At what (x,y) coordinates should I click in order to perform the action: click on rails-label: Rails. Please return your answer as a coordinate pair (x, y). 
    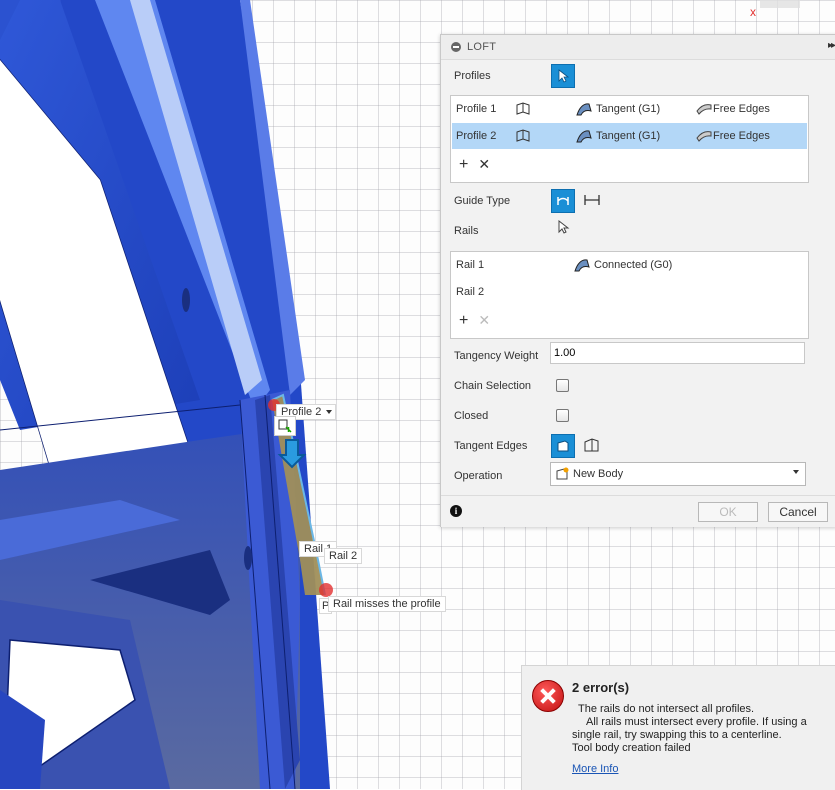
    Looking at the image, I should click on (466, 231).